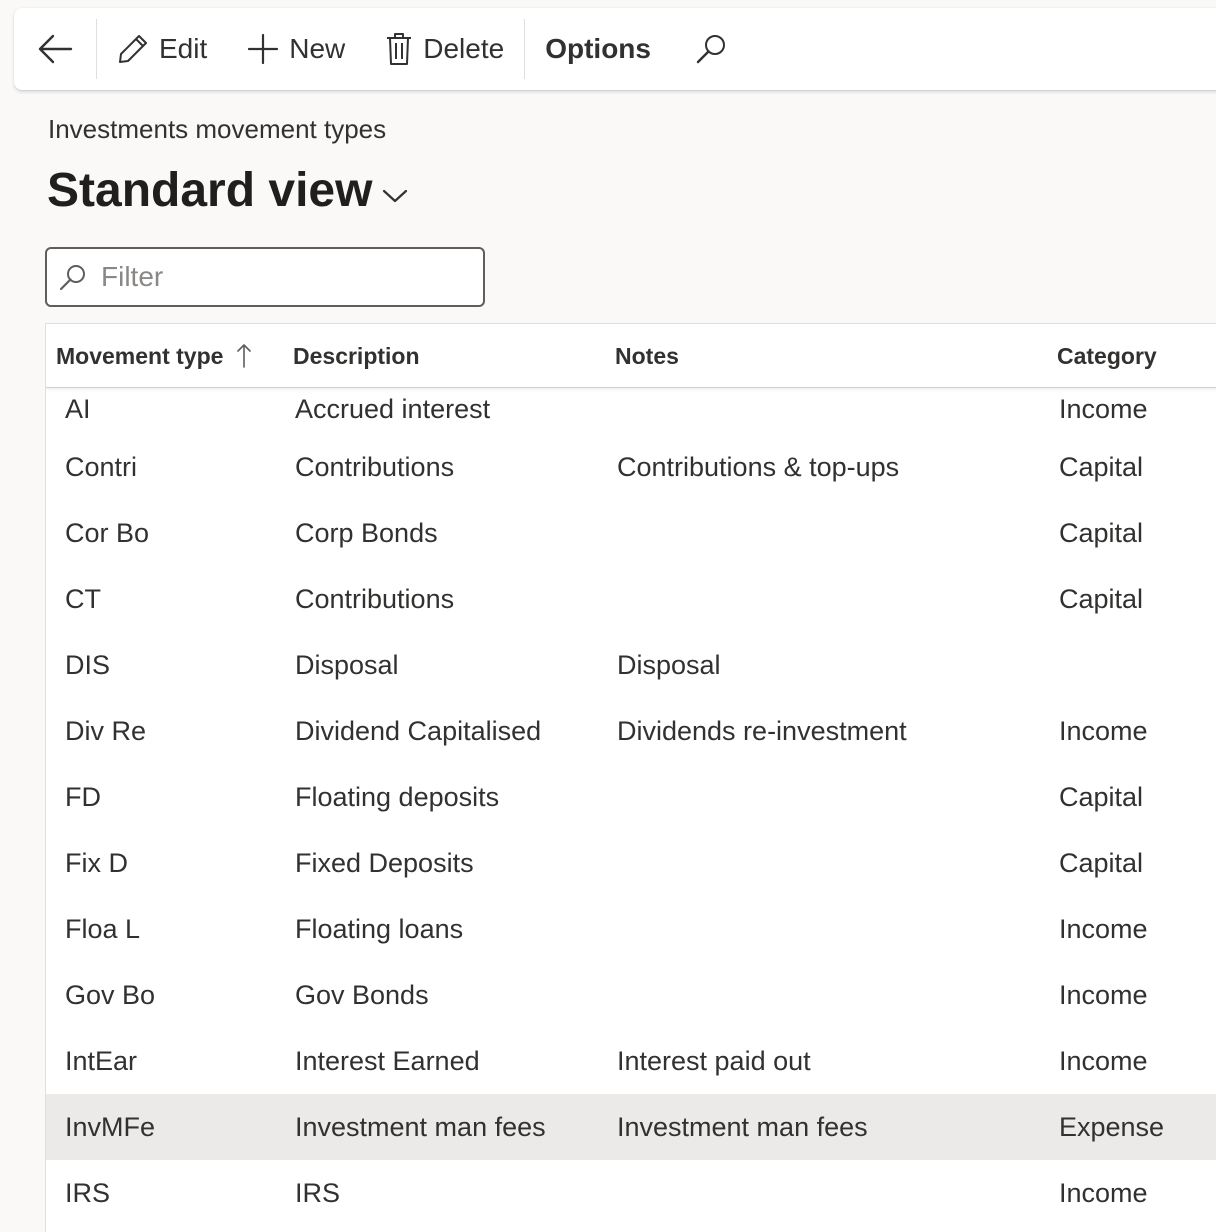 The height and width of the screenshot is (1232, 1216). Describe the element at coordinates (347, 664) in the screenshot. I see `cell-description: Disposal` at that location.